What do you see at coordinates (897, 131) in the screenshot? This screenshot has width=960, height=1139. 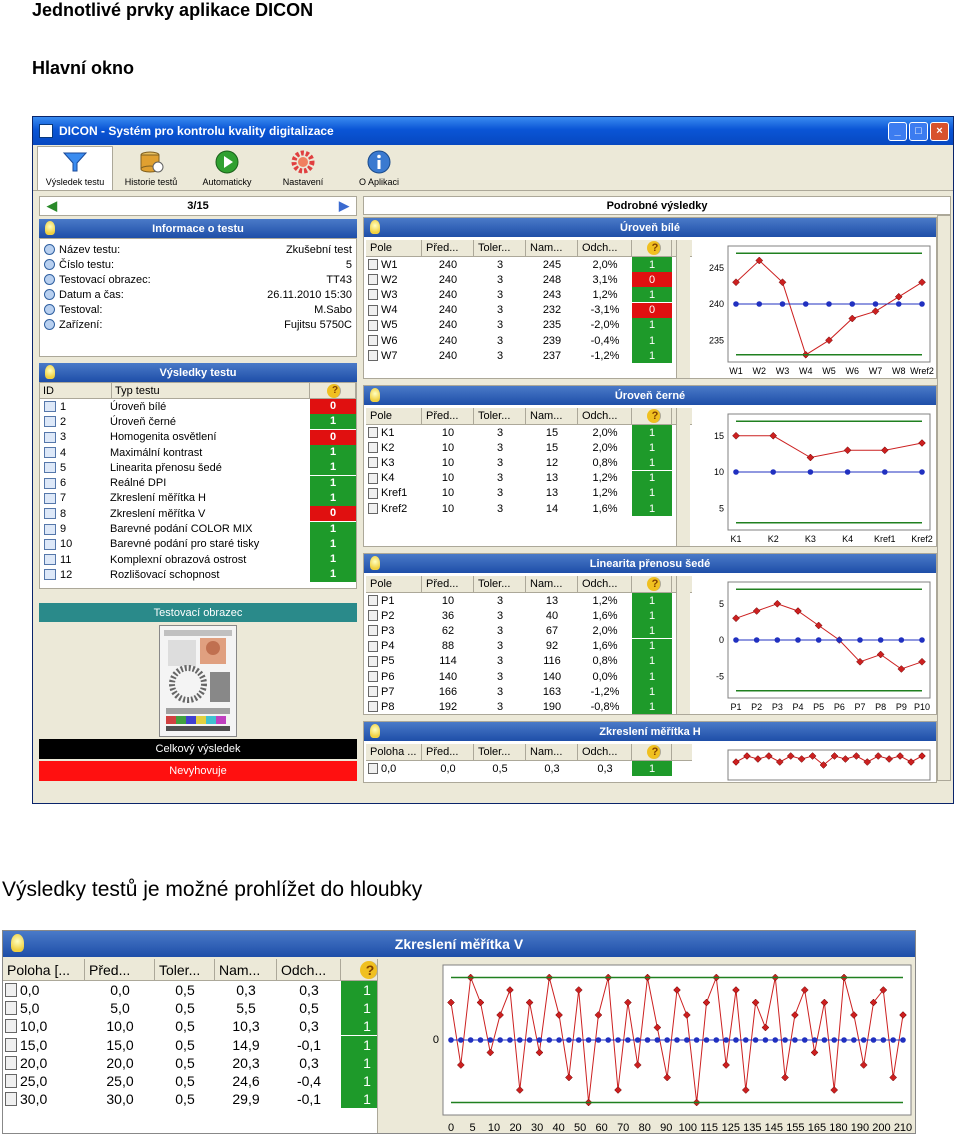 I see `minimize-button: _` at bounding box center [897, 131].